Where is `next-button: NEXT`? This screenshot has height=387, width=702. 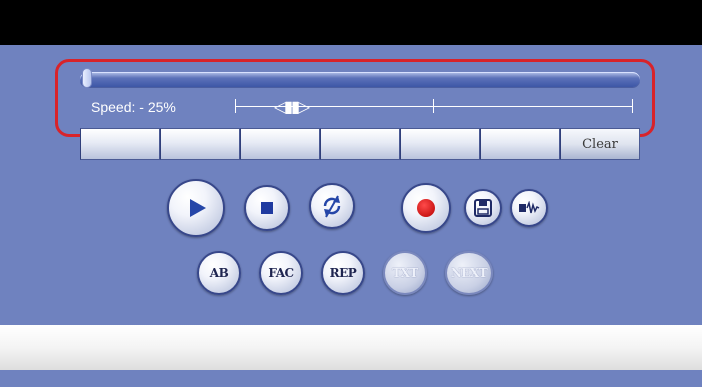 next-button: NEXT is located at coordinates (469, 273).